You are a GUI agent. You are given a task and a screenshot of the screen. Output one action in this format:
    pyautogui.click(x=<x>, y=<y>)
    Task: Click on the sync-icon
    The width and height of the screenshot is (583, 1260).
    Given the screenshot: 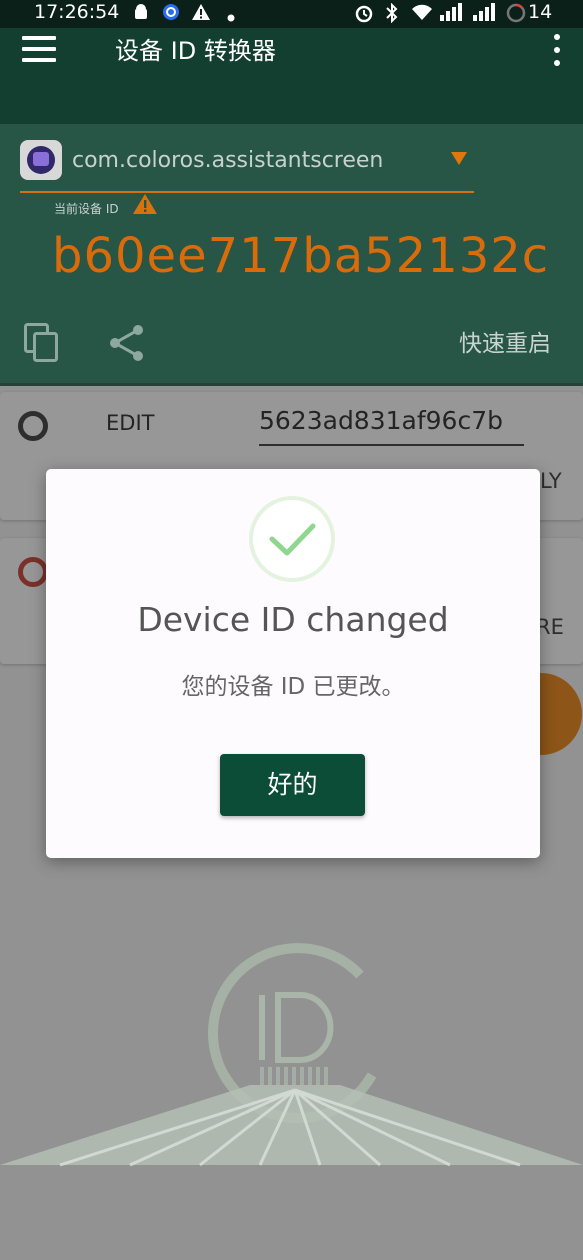 What is the action you would take?
    pyautogui.click(x=171, y=14)
    